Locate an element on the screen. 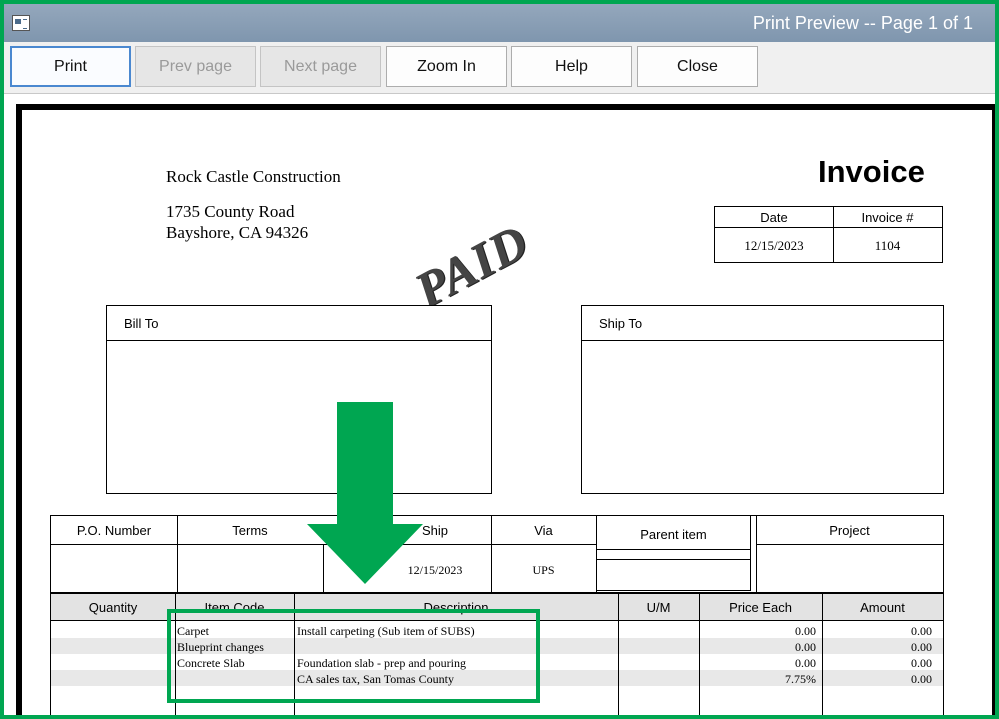 The width and height of the screenshot is (999, 719). print-preview-window-icon is located at coordinates (21, 23).